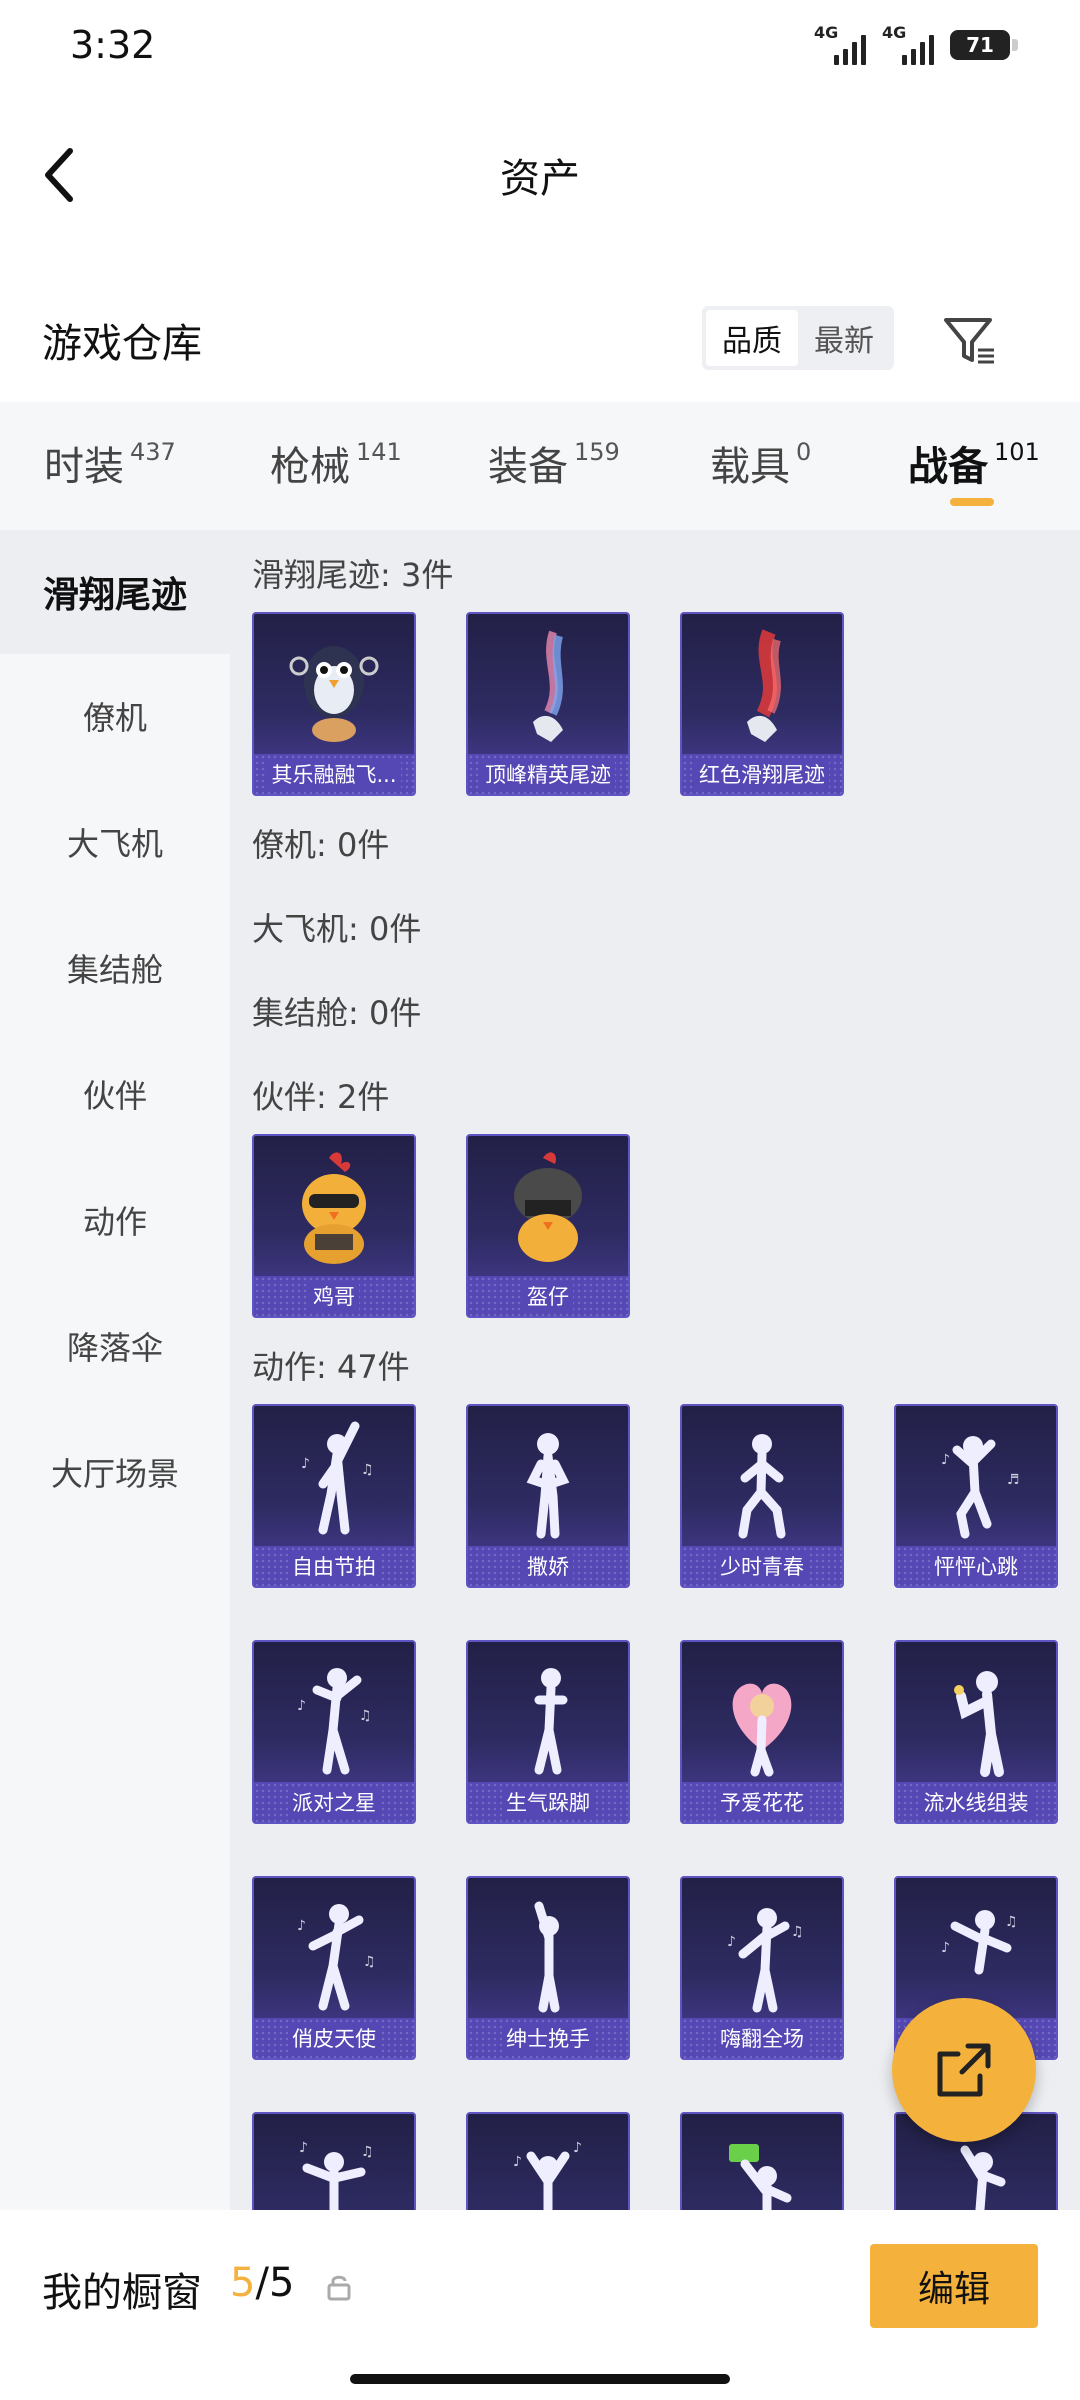 The width and height of the screenshot is (1080, 2400). What do you see at coordinates (750, 467) in the screenshot?
I see `tab-name: 载具` at bounding box center [750, 467].